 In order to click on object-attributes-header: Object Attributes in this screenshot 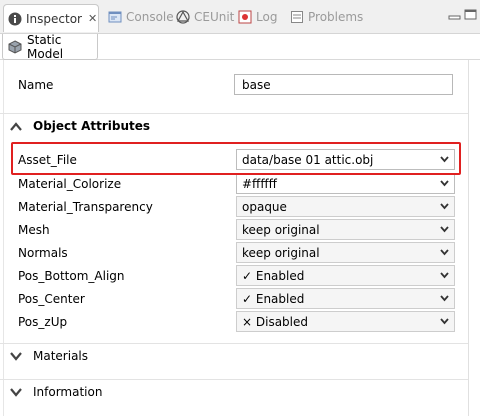, I will do `click(234, 126)`.